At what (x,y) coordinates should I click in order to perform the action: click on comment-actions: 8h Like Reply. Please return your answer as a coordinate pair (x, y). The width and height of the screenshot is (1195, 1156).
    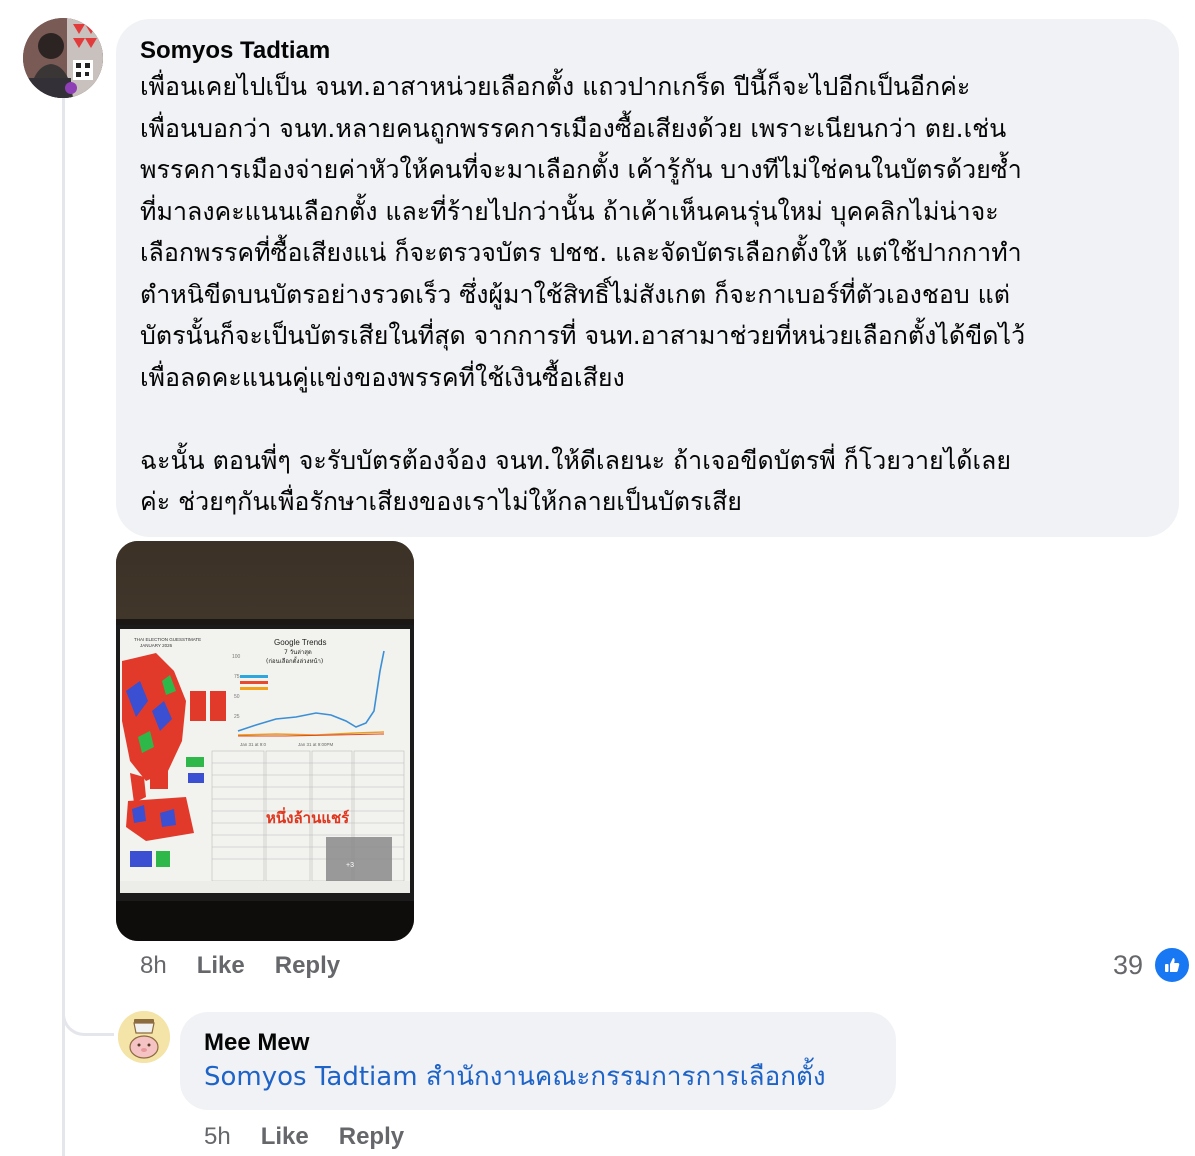
    Looking at the image, I should click on (255, 966).